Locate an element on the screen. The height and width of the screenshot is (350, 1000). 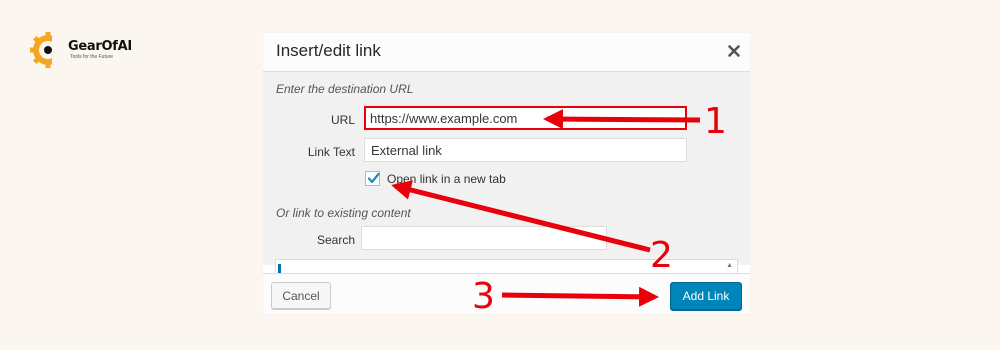
dialog-footer: Cancel Add Link is located at coordinates (506, 293).